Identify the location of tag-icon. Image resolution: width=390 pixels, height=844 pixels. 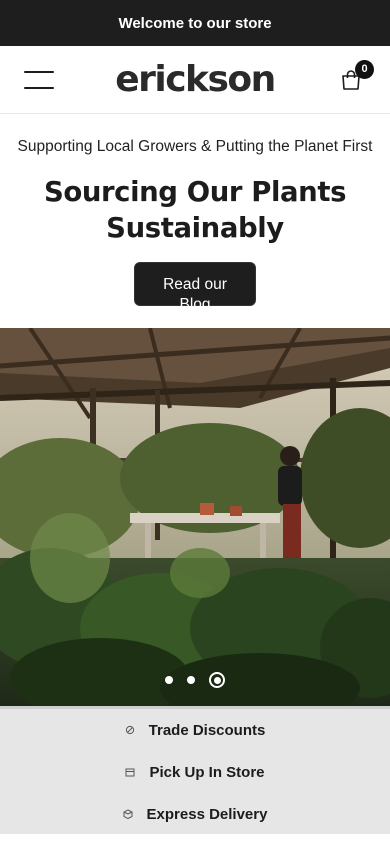
(130, 730).